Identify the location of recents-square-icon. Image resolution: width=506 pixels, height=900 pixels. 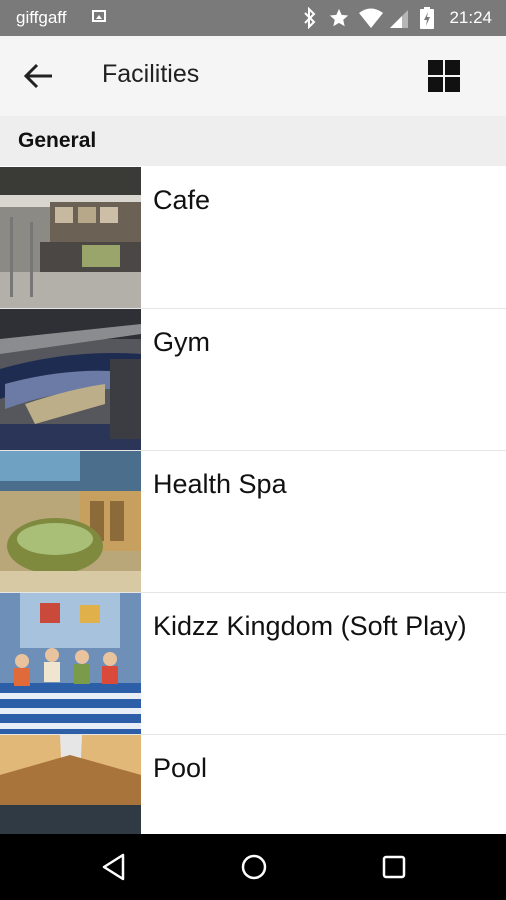
(394, 867).